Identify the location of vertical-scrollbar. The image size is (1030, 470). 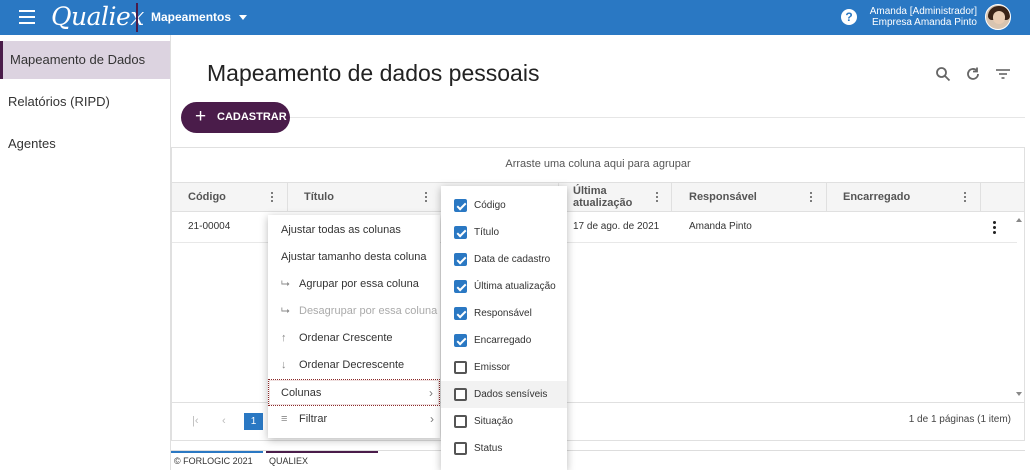
(1019, 307).